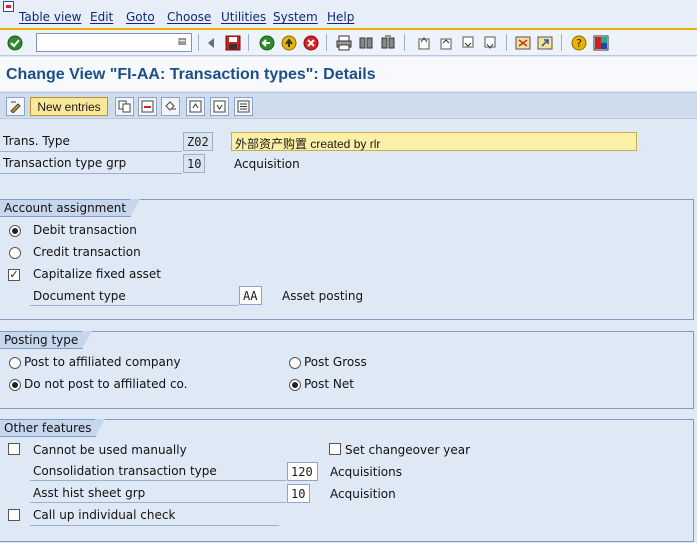 This screenshot has height=543, width=697. What do you see at coordinates (15, 231) in the screenshot?
I see `debit-transaction-radio` at bounding box center [15, 231].